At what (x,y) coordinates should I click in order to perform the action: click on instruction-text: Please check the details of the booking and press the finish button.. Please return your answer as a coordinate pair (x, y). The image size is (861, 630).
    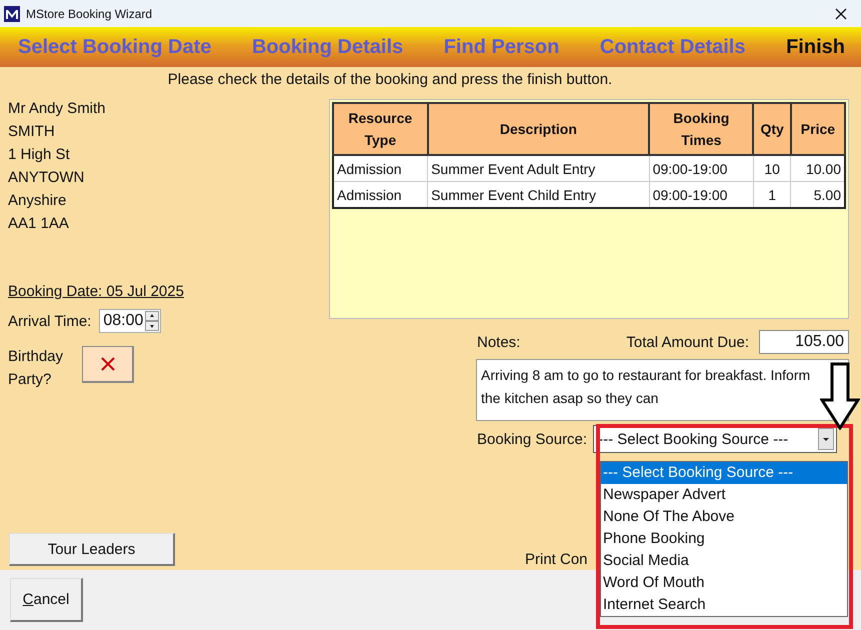
    Looking at the image, I should click on (390, 80).